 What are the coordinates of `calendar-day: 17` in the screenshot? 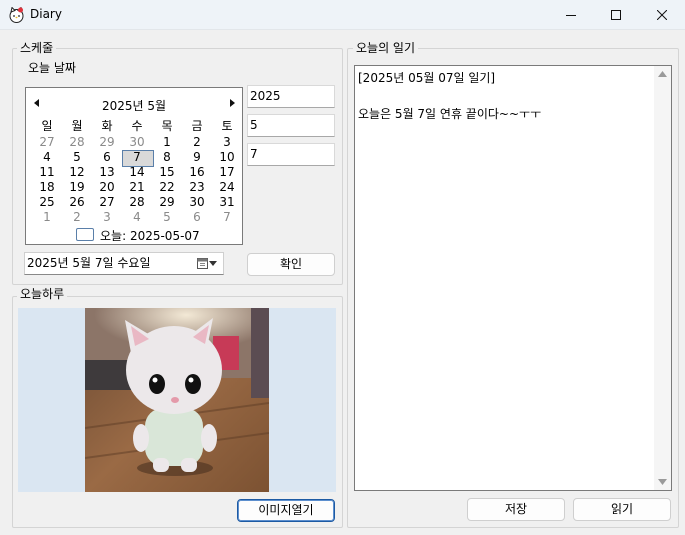 It's located at (227, 172).